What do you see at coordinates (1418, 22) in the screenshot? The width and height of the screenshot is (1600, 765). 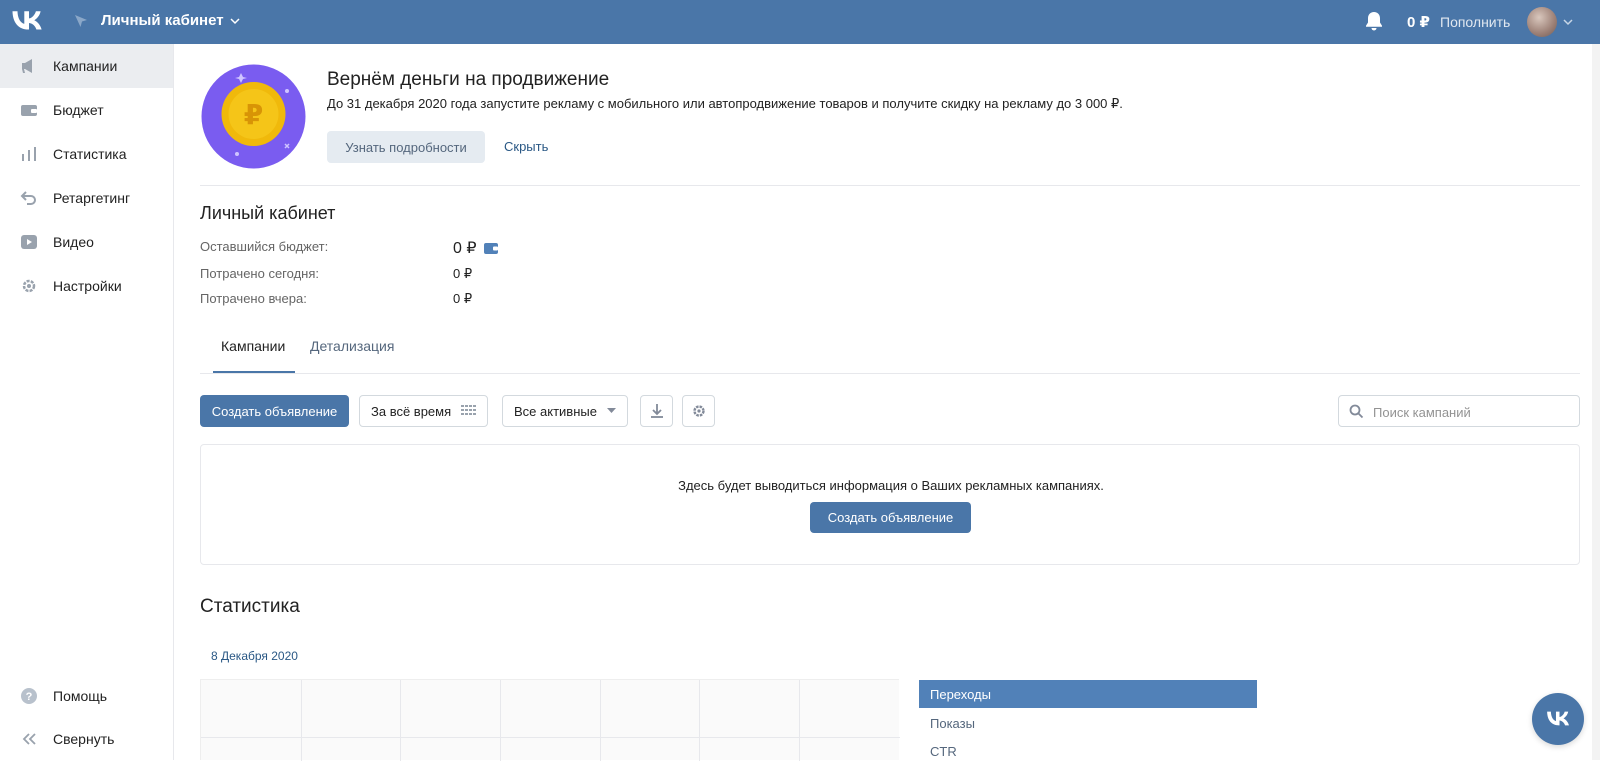 I see `balance-value: 0 ₽` at bounding box center [1418, 22].